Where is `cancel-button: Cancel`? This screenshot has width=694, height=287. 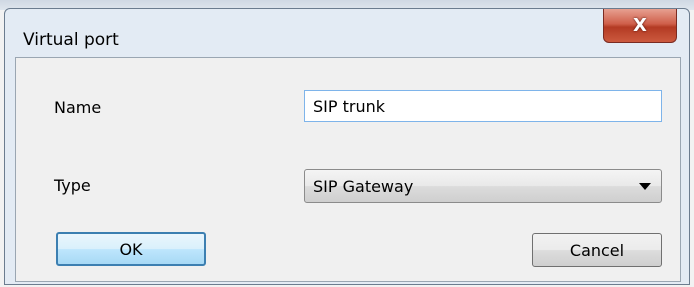 cancel-button: Cancel is located at coordinates (597, 250).